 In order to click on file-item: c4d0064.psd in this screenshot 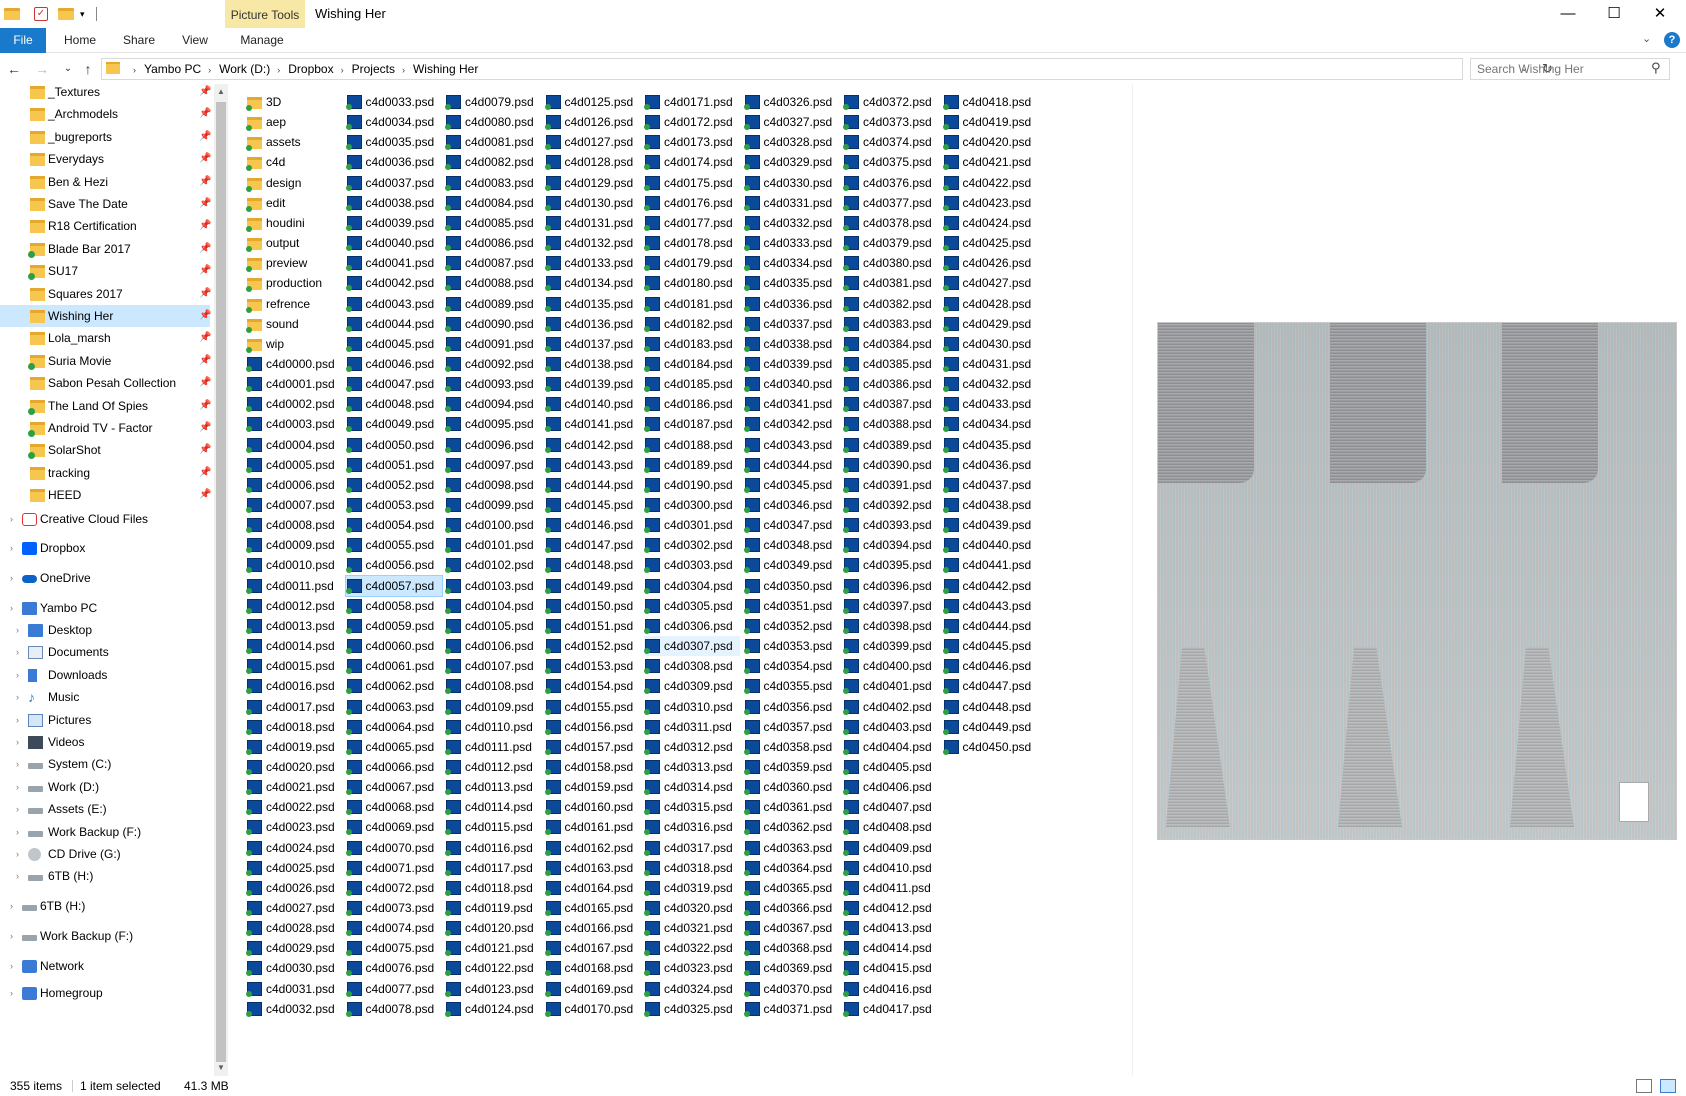, I will do `click(393, 727)`.